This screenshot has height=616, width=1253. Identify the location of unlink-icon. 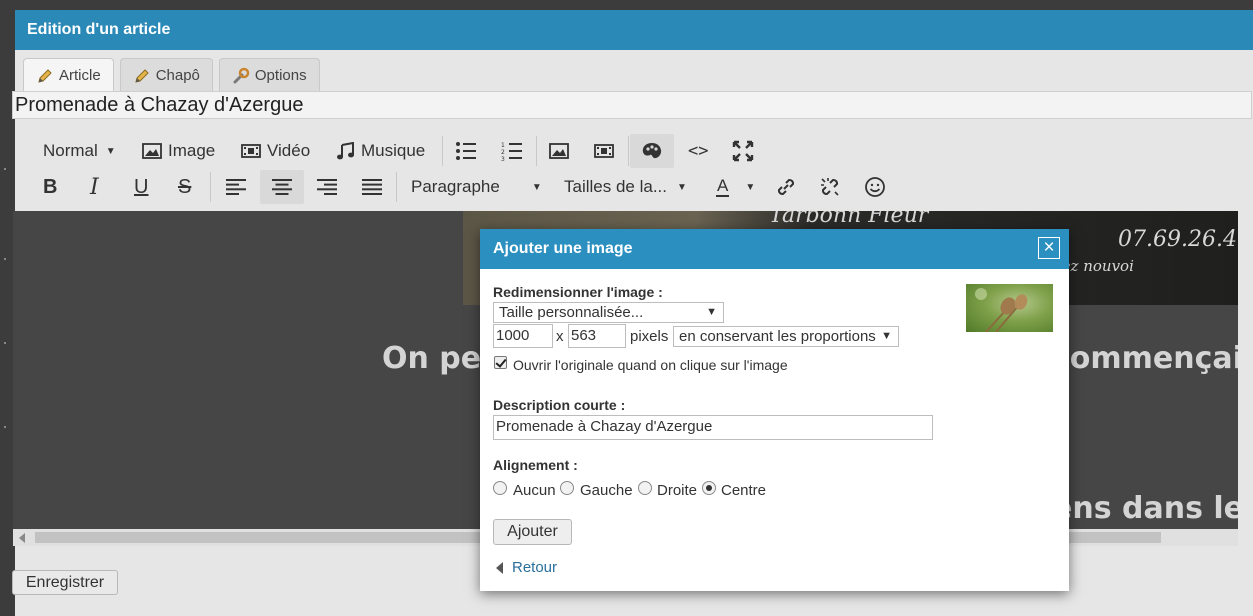
(830, 187).